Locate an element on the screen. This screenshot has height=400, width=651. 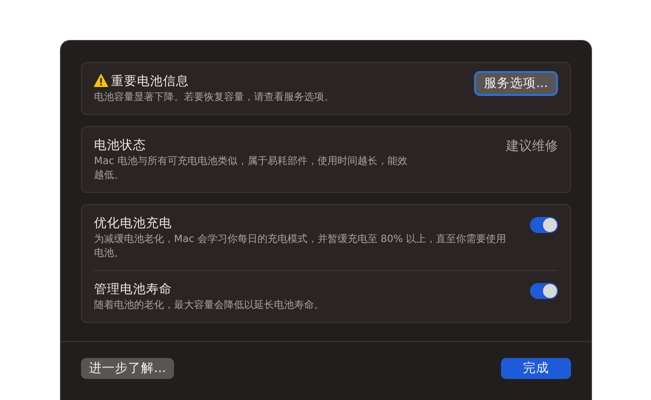
setting-title: 优化电池充电 is located at coordinates (133, 222).